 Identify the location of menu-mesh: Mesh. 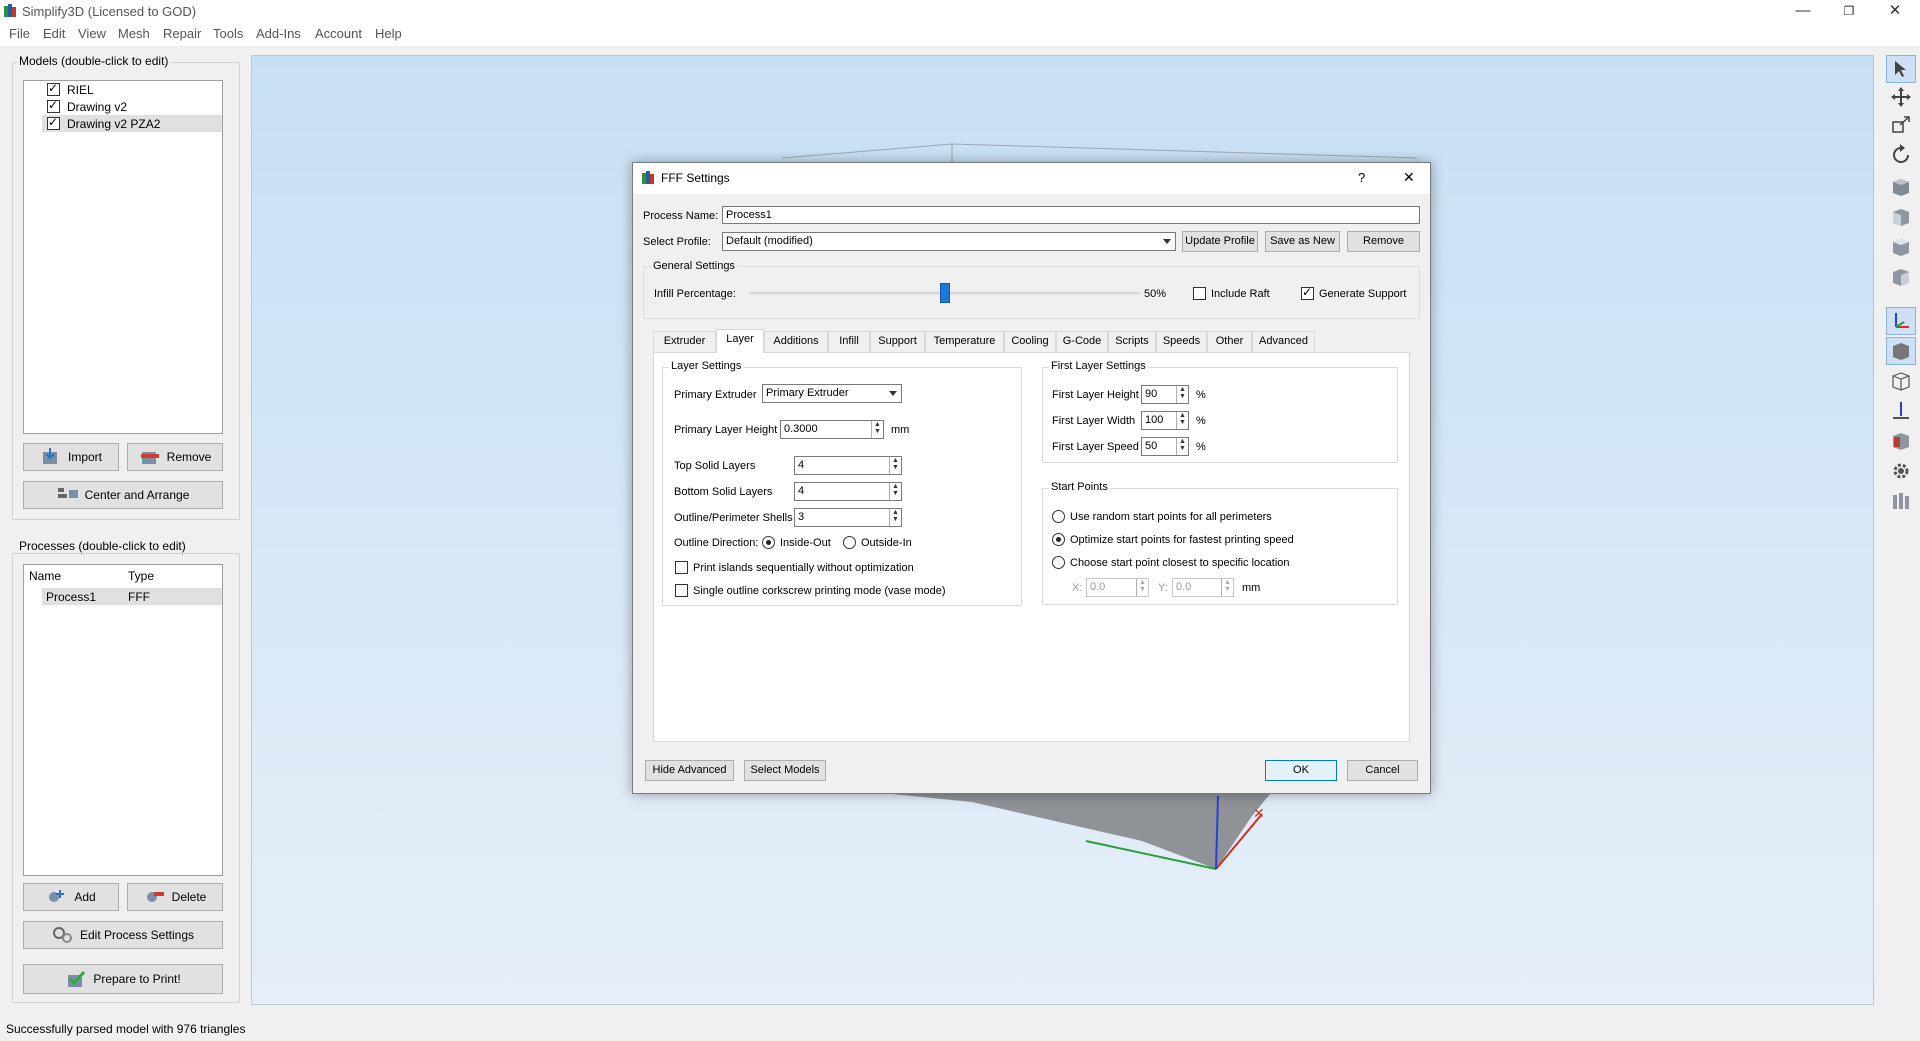
(134, 33).